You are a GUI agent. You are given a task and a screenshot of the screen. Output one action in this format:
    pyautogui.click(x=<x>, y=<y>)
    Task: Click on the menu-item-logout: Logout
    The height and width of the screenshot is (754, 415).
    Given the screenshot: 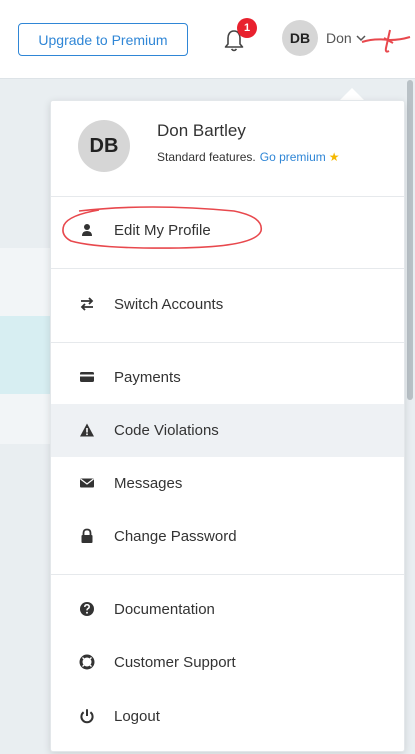 What is the action you would take?
    pyautogui.click(x=227, y=716)
    